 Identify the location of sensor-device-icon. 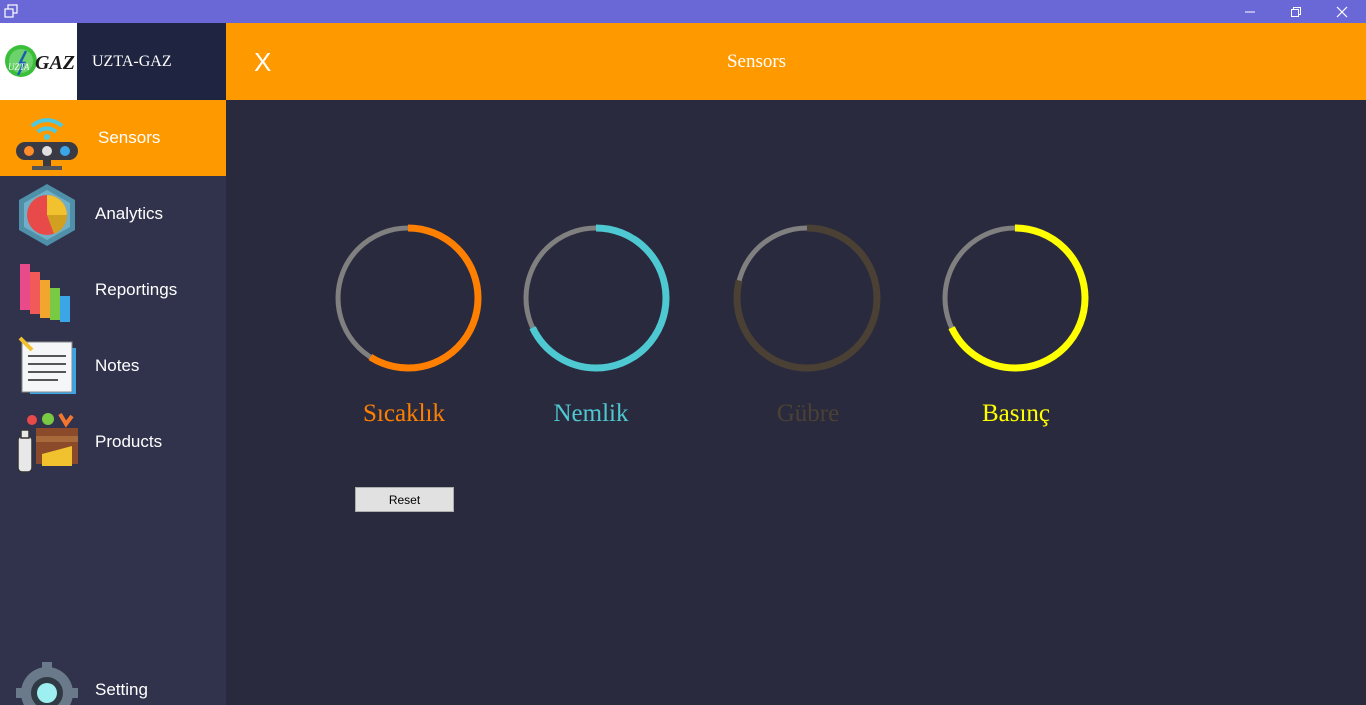
(47, 144).